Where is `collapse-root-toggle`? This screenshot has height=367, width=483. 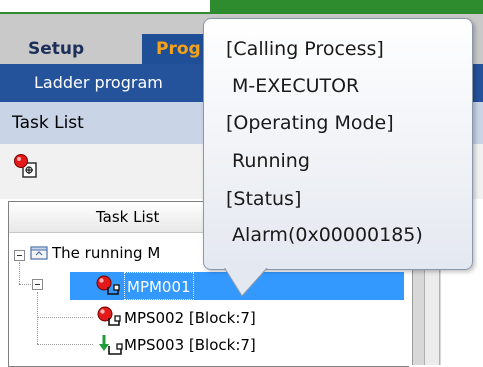
collapse-root-toggle is located at coordinates (19, 255).